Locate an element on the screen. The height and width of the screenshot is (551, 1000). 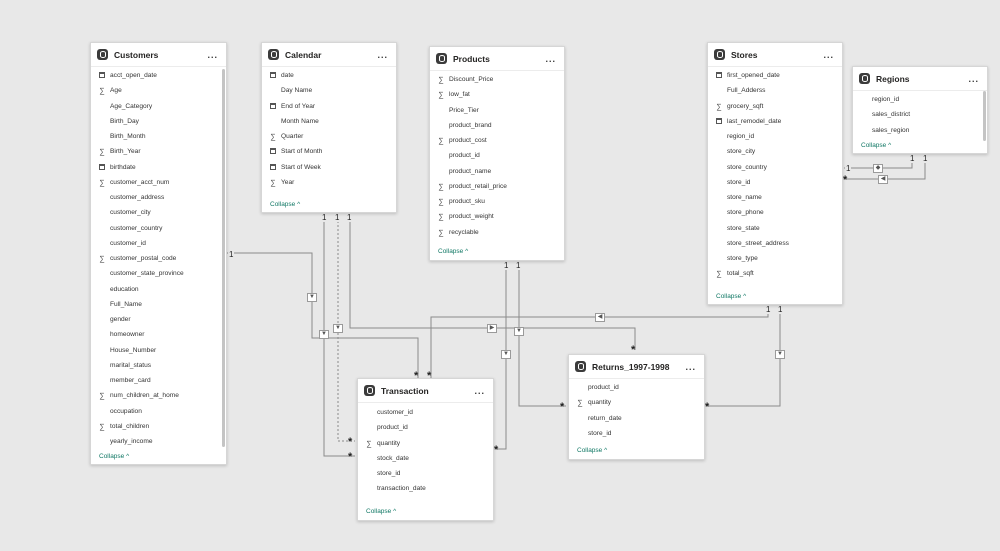
field-row: birthdate is located at coordinates (158, 167).